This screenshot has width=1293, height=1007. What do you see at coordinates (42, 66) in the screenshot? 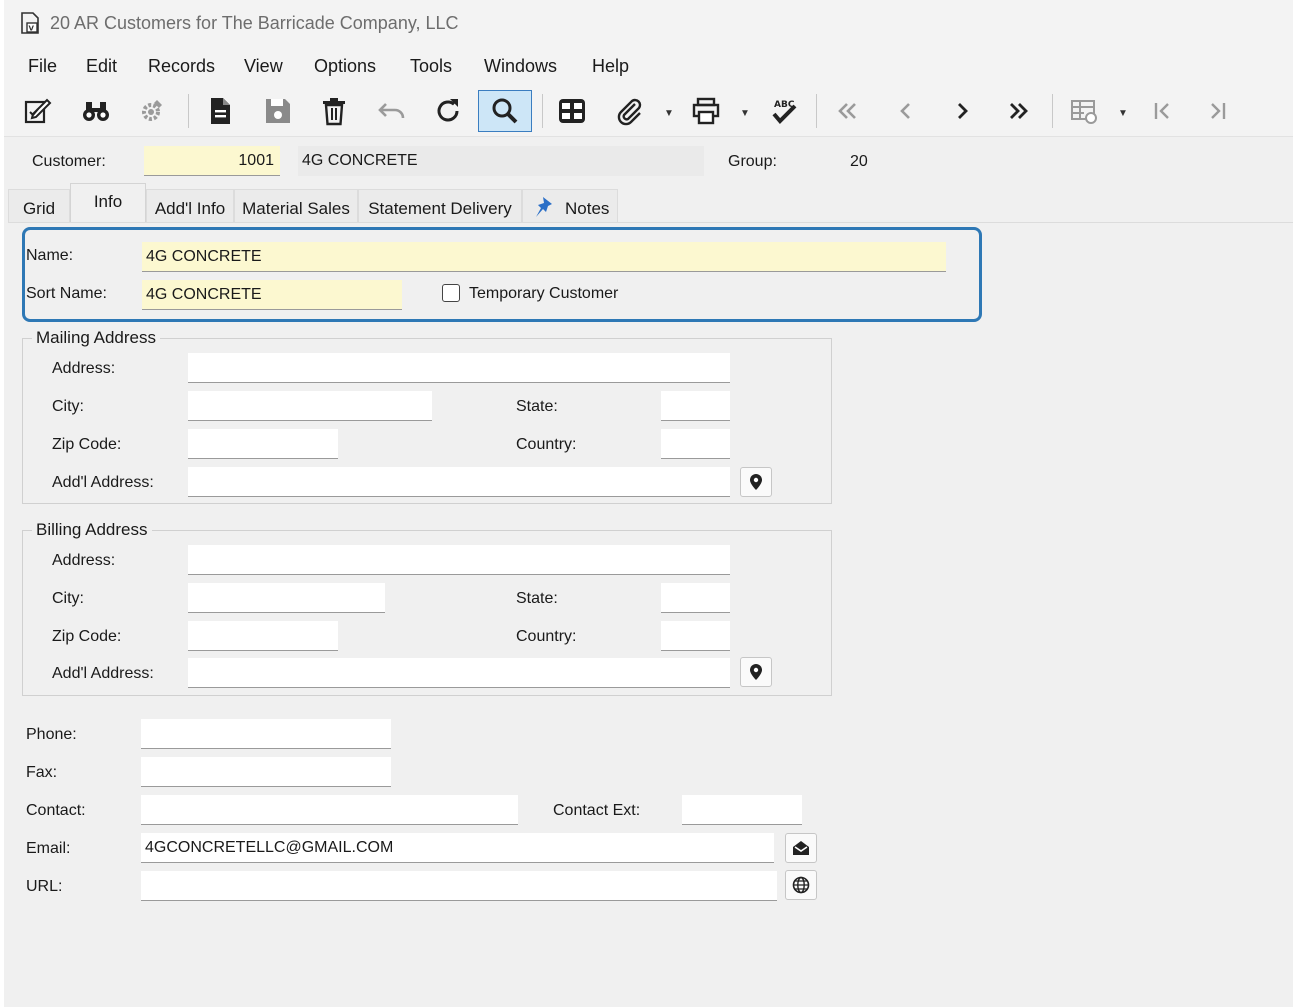
I see `menu-file: File` at bounding box center [42, 66].